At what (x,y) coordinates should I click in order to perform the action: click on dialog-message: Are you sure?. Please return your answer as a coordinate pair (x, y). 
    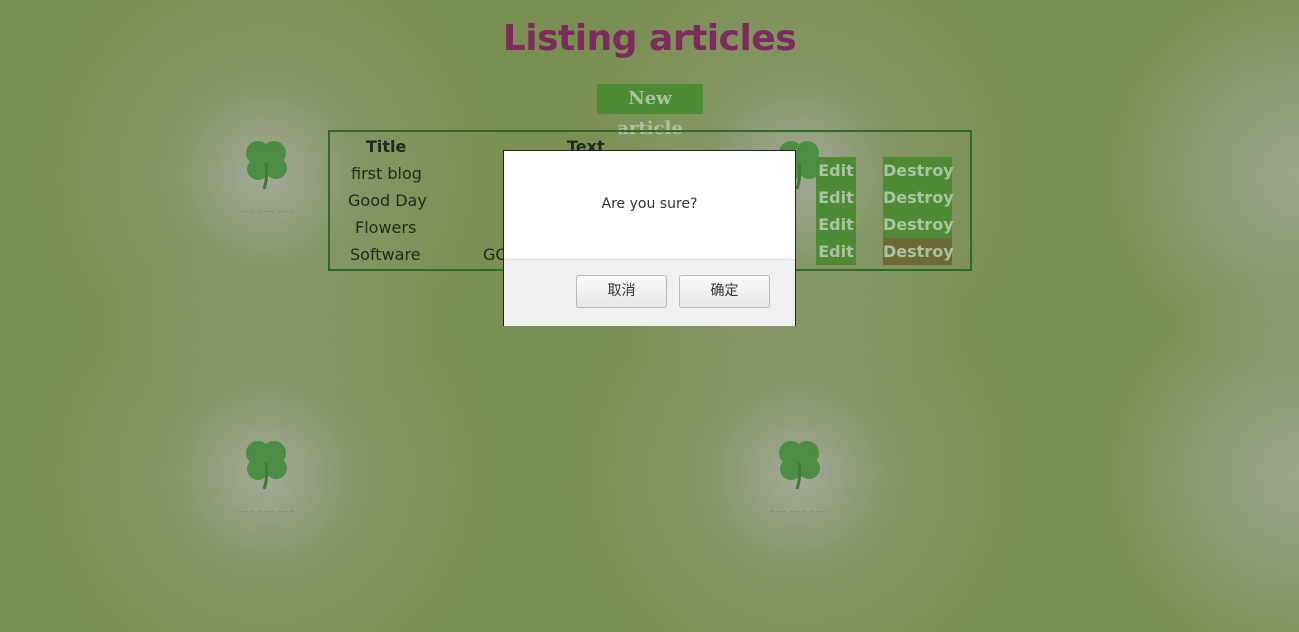
    Looking at the image, I should click on (649, 204).